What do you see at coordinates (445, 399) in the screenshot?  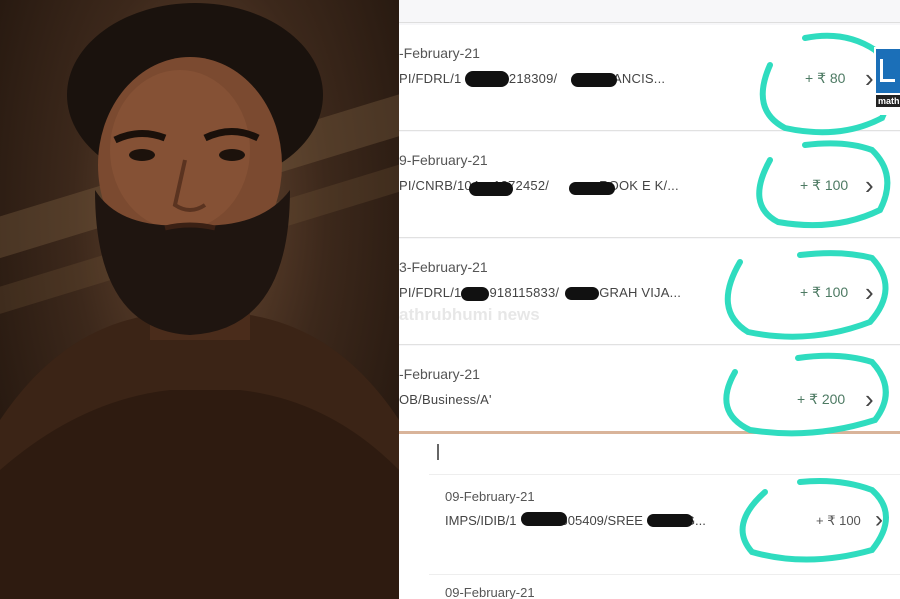 I see `transaction-reference: OB/Business/A'` at bounding box center [445, 399].